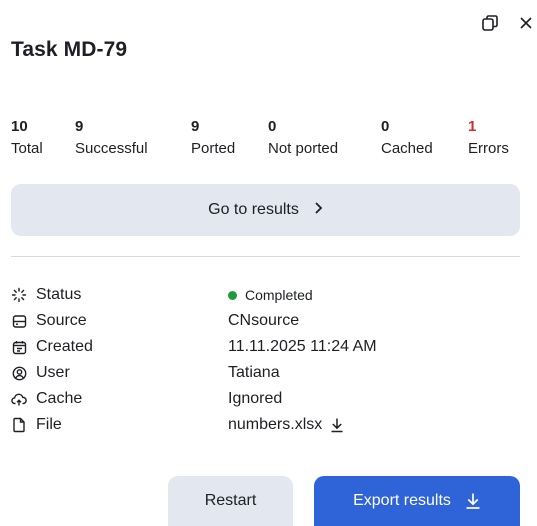 This screenshot has height=526, width=537. I want to click on stat-cached: 0 Cached, so click(407, 138).